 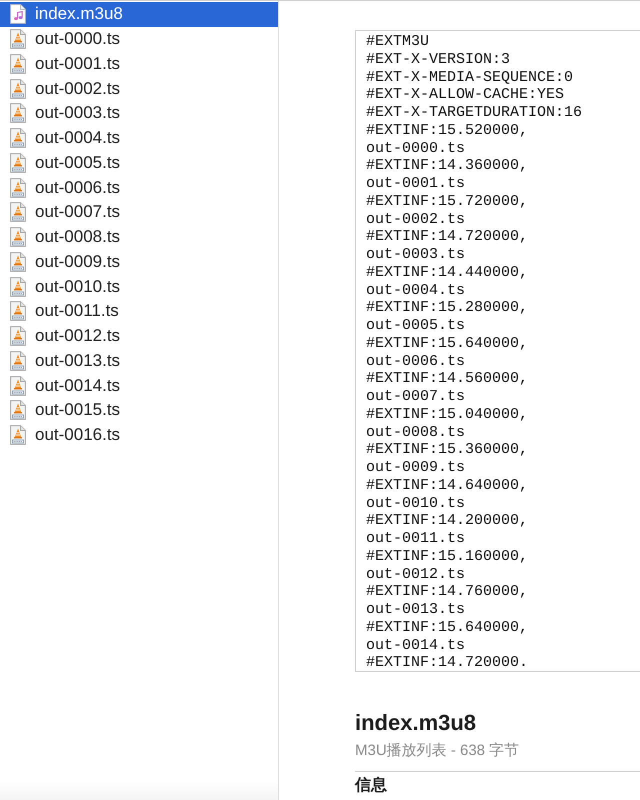 I want to click on file-row: out-0004.ts, so click(x=139, y=138).